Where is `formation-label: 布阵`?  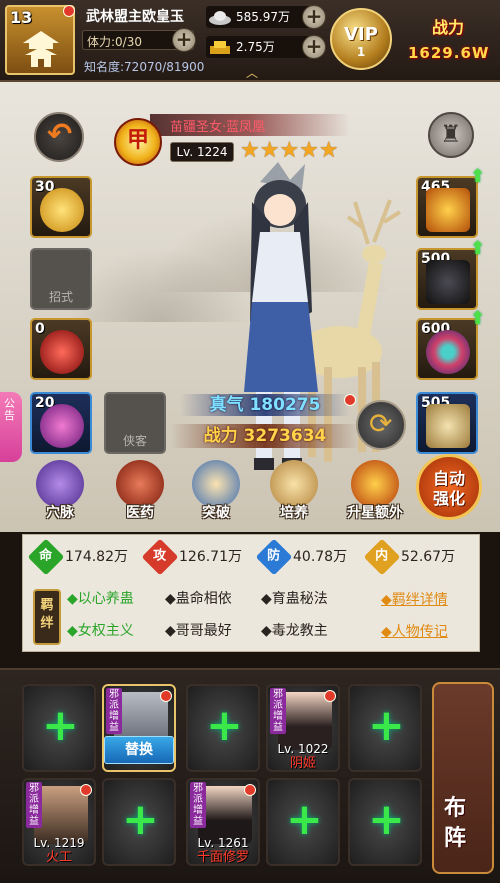 formation-label: 布阵 is located at coordinates (455, 823).